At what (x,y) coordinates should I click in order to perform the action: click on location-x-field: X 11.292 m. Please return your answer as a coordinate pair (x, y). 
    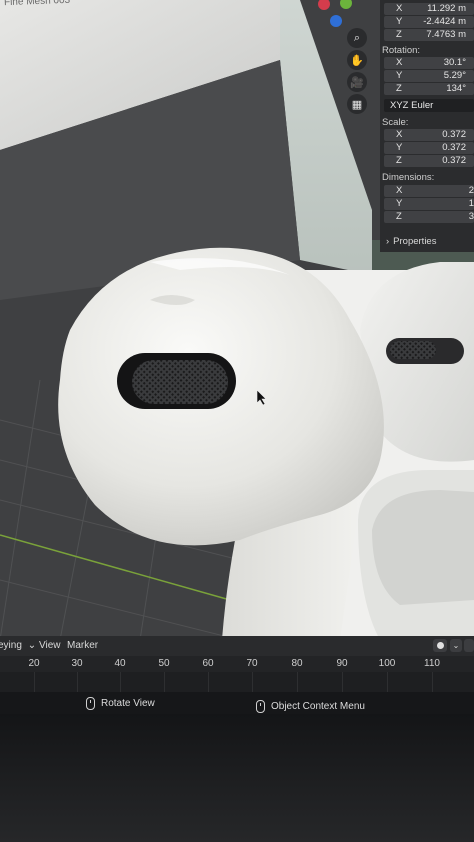
    Looking at the image, I should click on (429, 9).